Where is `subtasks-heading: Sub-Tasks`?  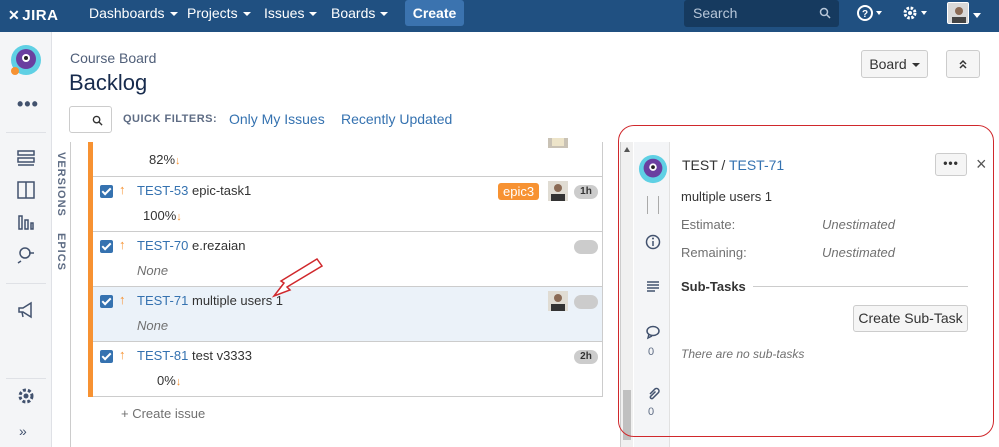
subtasks-heading: Sub-Tasks is located at coordinates (713, 286).